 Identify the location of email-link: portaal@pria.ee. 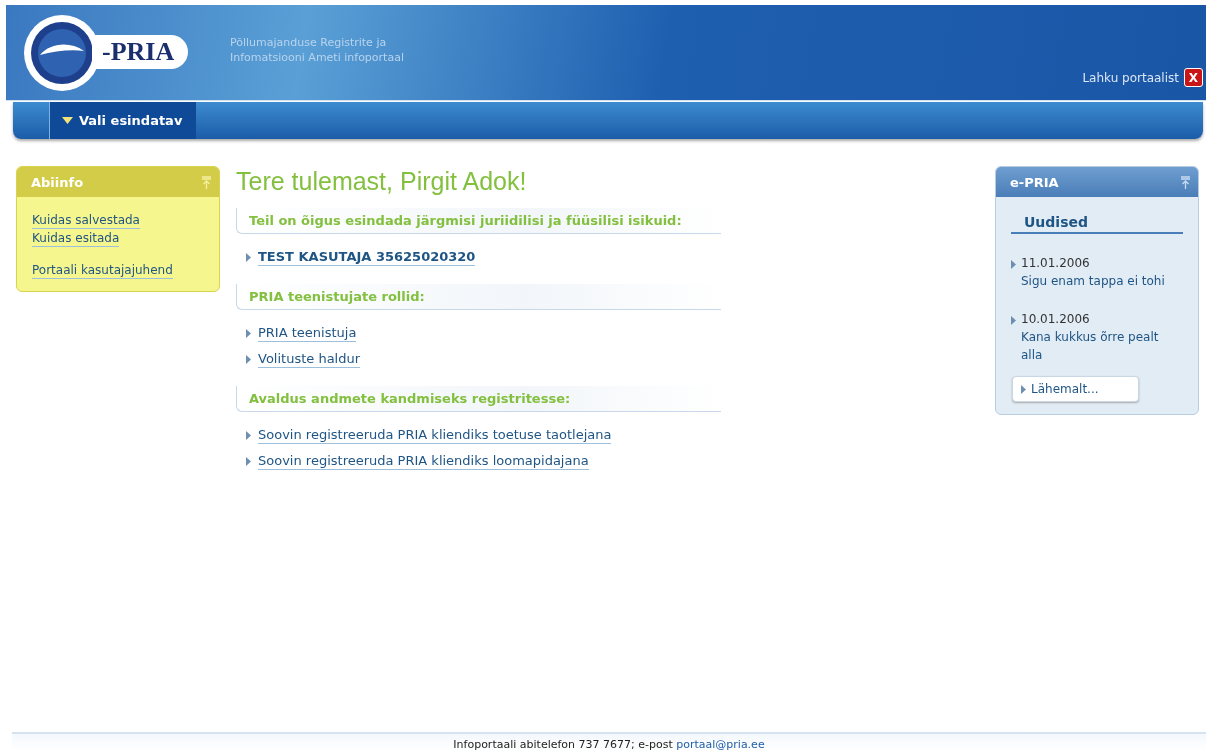
(720, 744).